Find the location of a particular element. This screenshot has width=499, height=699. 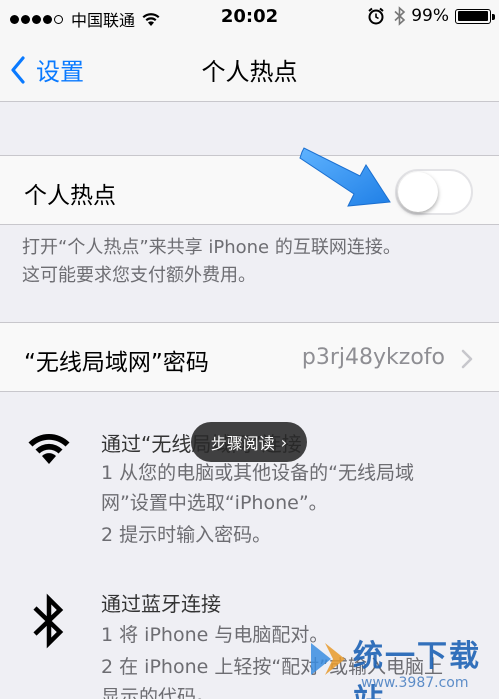

wifi-password-label: “无线局域网”密码 is located at coordinates (116, 363).